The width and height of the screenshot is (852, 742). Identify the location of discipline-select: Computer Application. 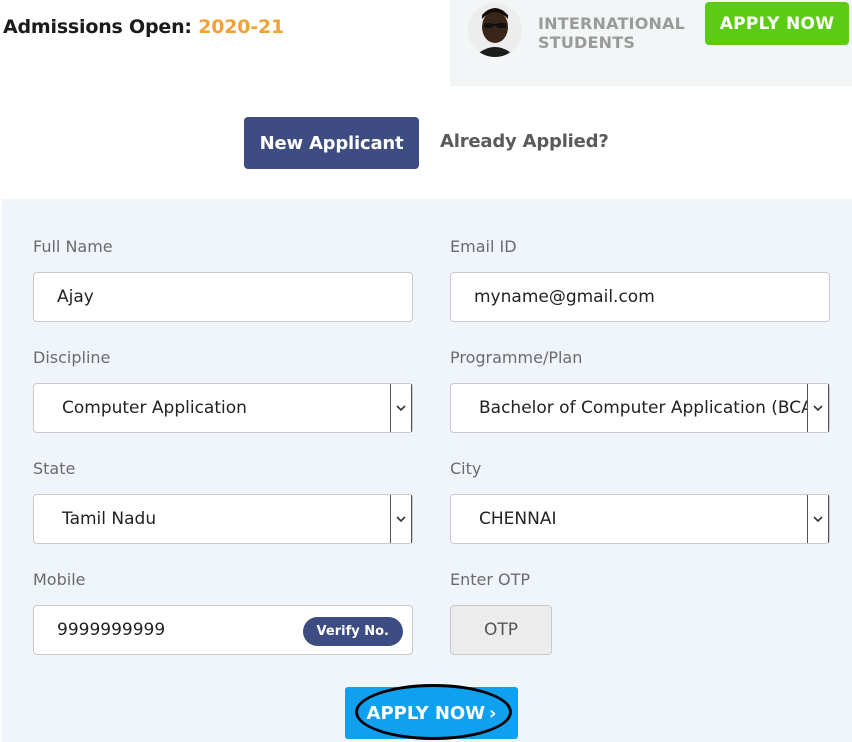
(223, 408).